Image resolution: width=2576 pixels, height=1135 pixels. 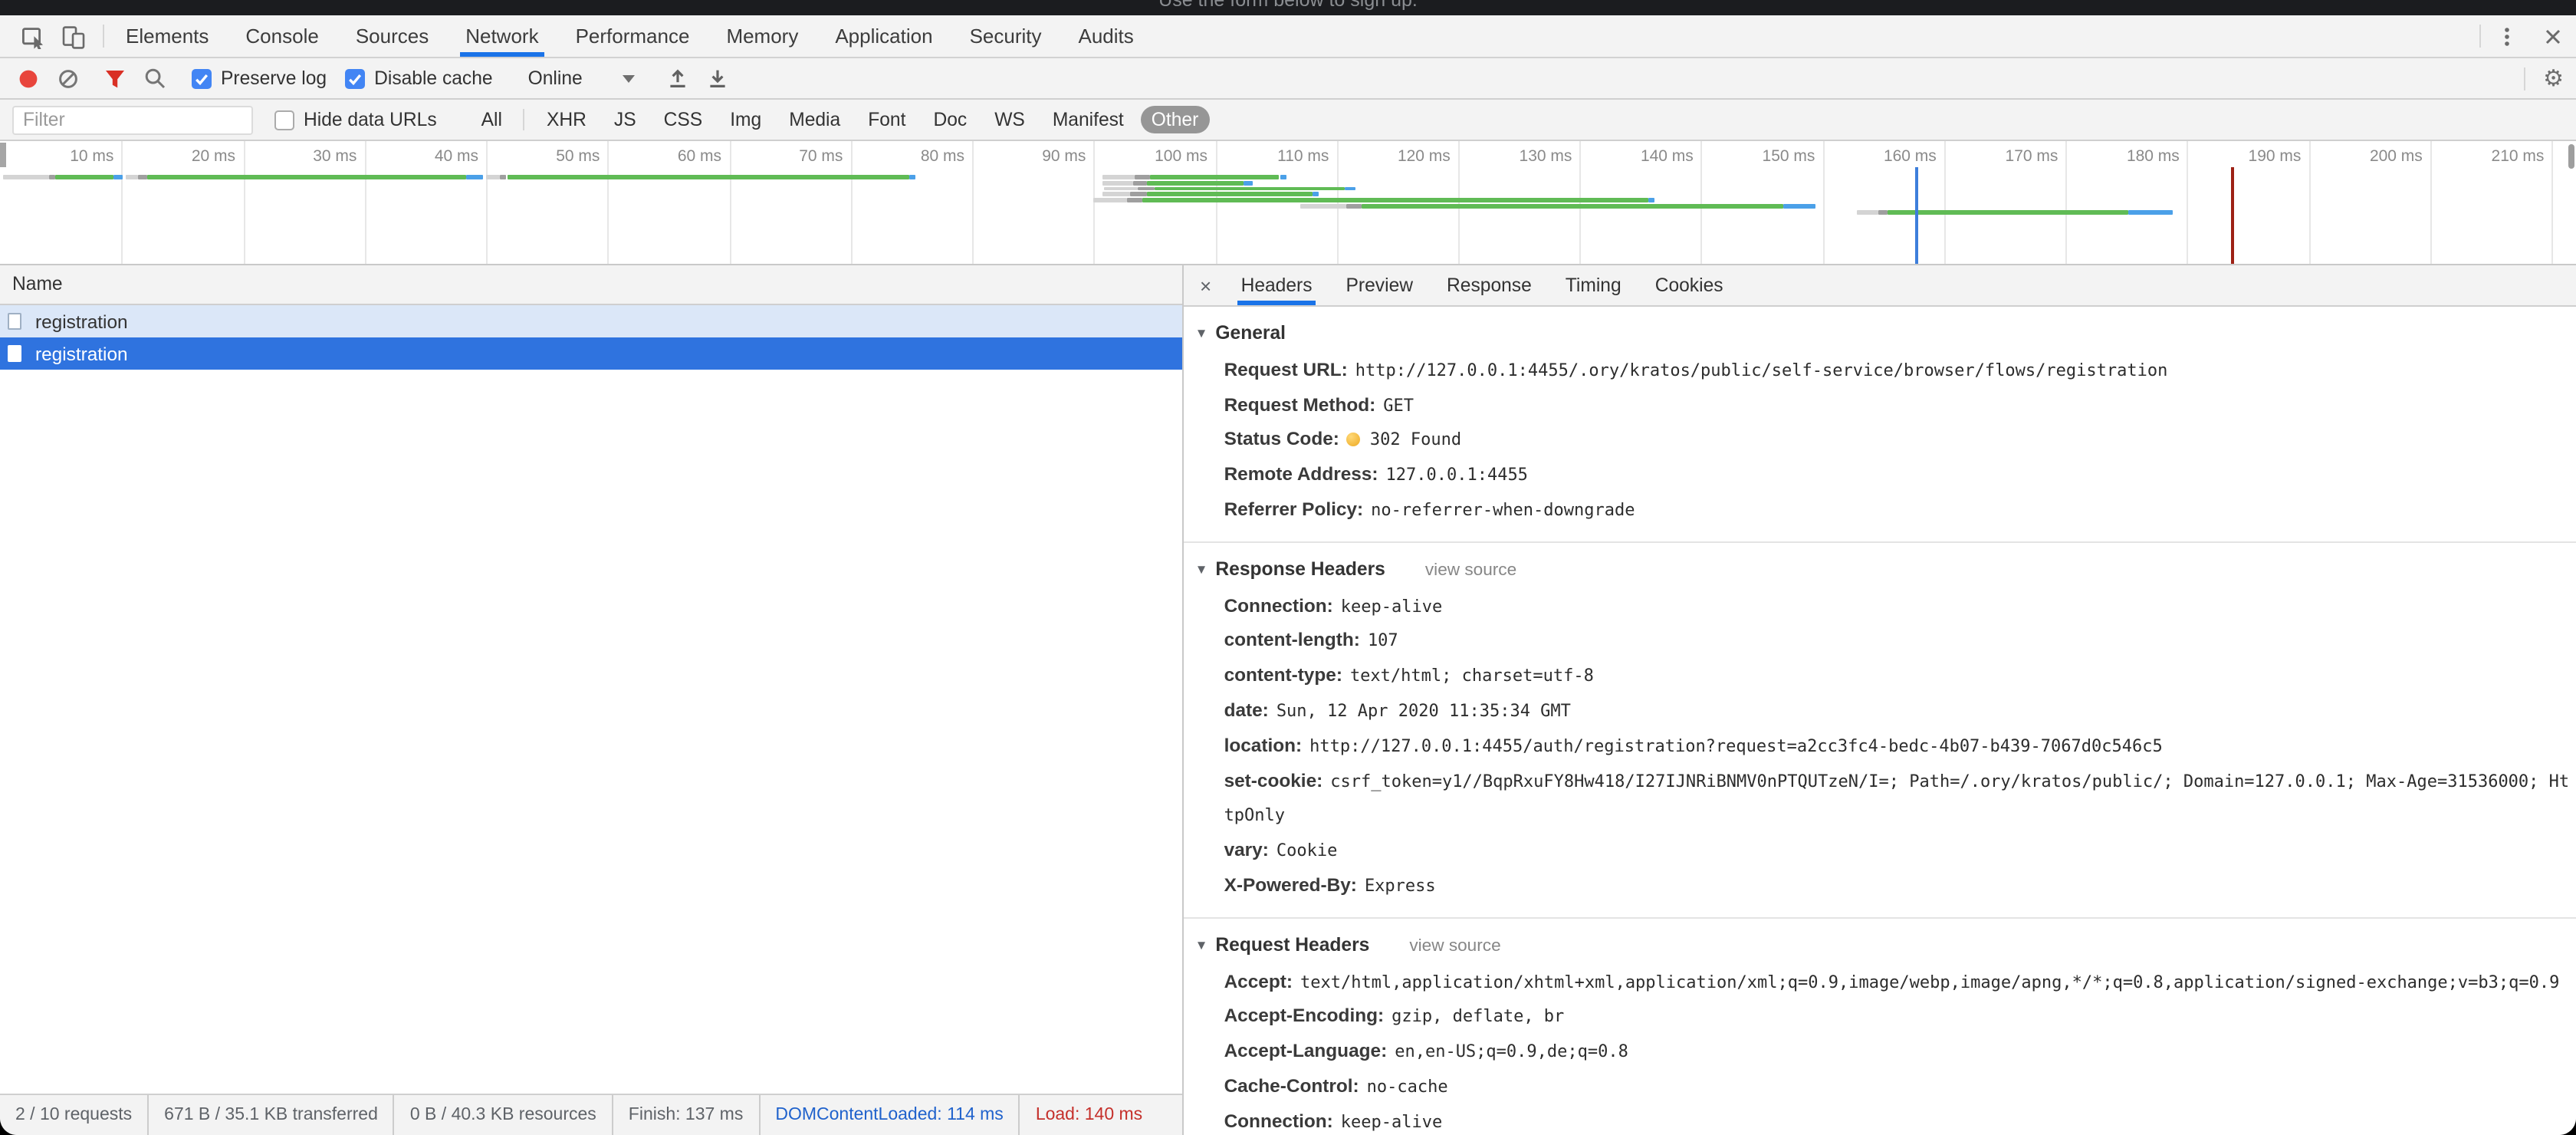 I want to click on filter-type-manifest: Manifest, so click(x=1089, y=119).